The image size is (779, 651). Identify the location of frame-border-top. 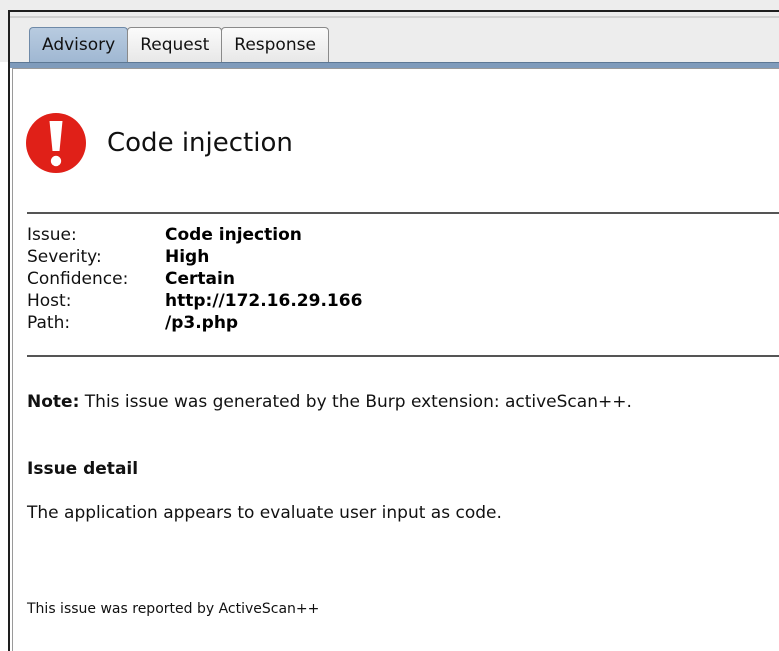
(393, 11).